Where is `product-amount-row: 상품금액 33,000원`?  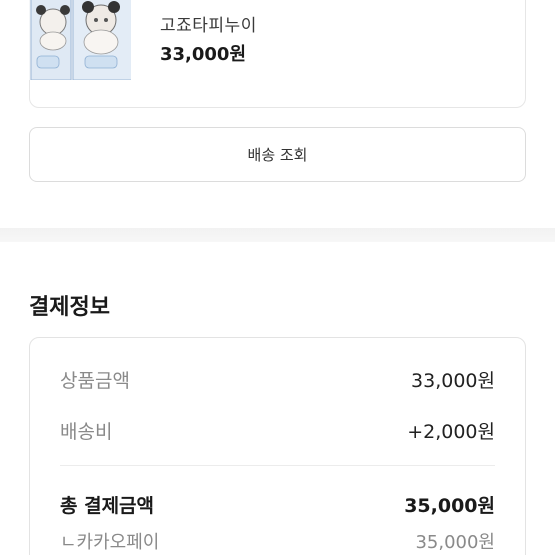
product-amount-row: 상품금액 33,000원 is located at coordinates (277, 379).